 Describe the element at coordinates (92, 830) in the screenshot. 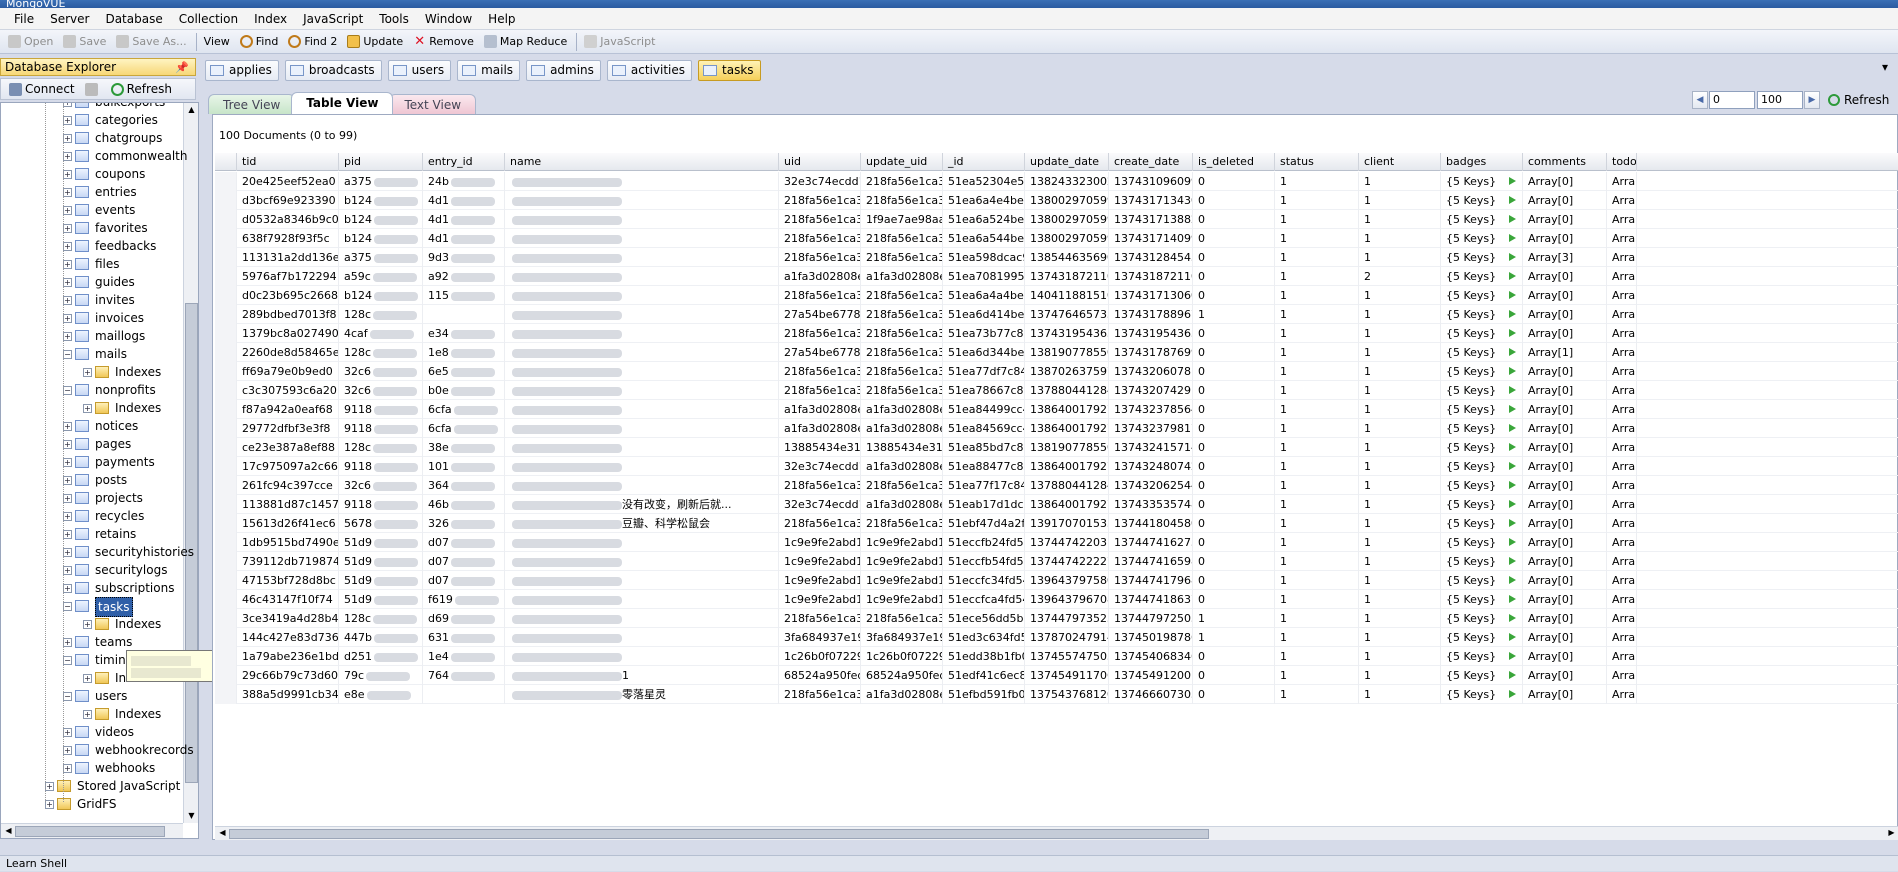

I see `tree-horizontal-scrollbar: ◀` at that location.